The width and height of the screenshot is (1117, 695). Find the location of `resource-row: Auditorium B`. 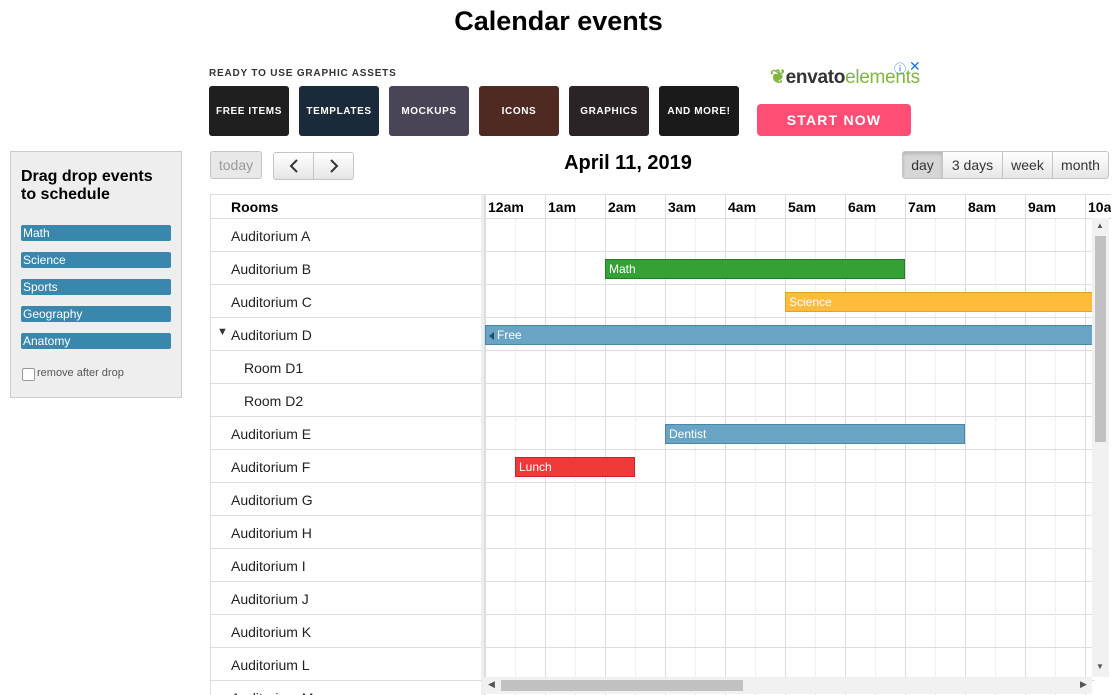

resource-row: Auditorium B is located at coordinates (346, 268).